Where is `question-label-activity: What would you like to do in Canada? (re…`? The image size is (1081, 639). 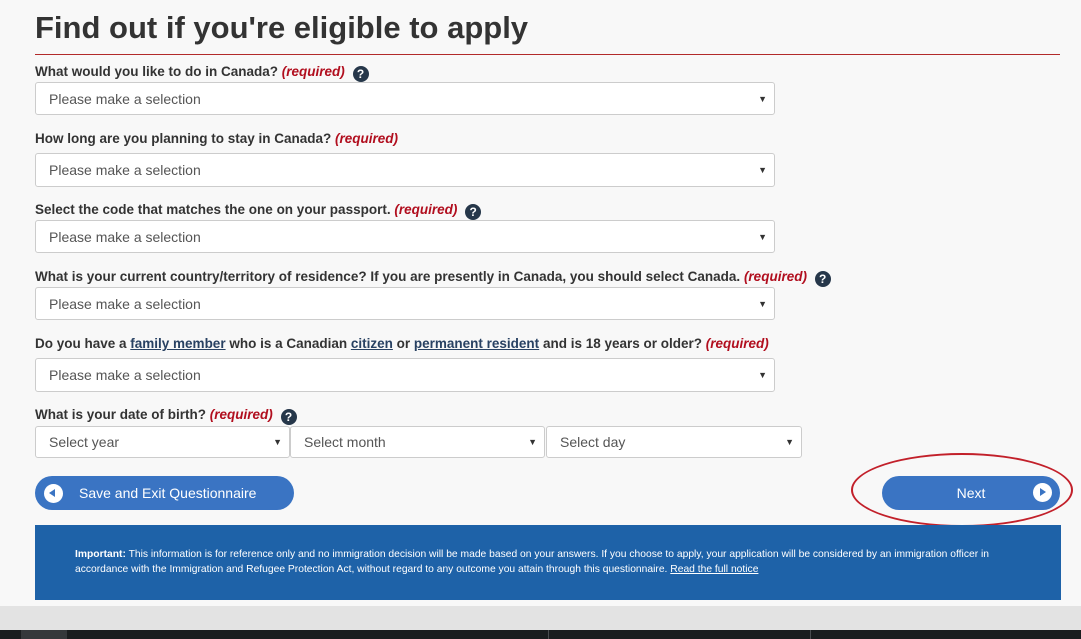
question-label-activity: What would you like to do in Canada? (re… is located at coordinates (202, 72).